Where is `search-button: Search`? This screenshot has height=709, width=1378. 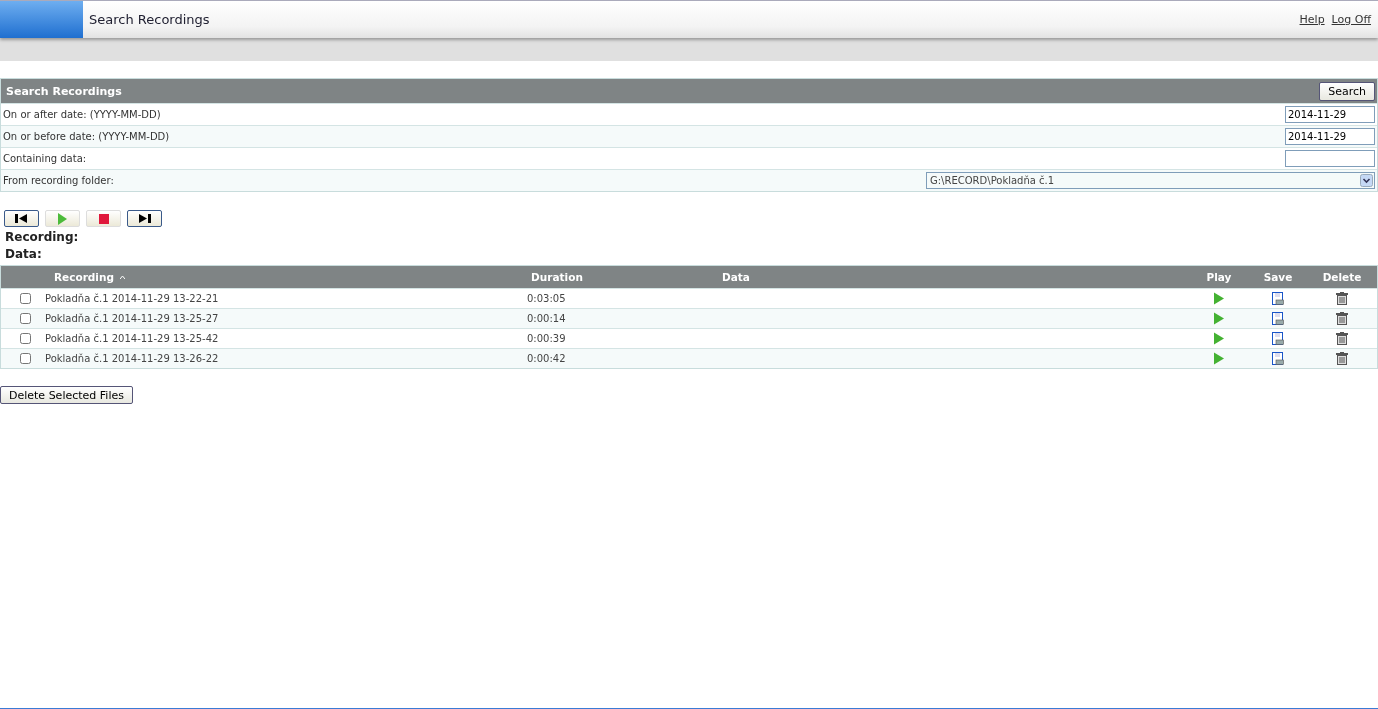 search-button: Search is located at coordinates (1347, 91).